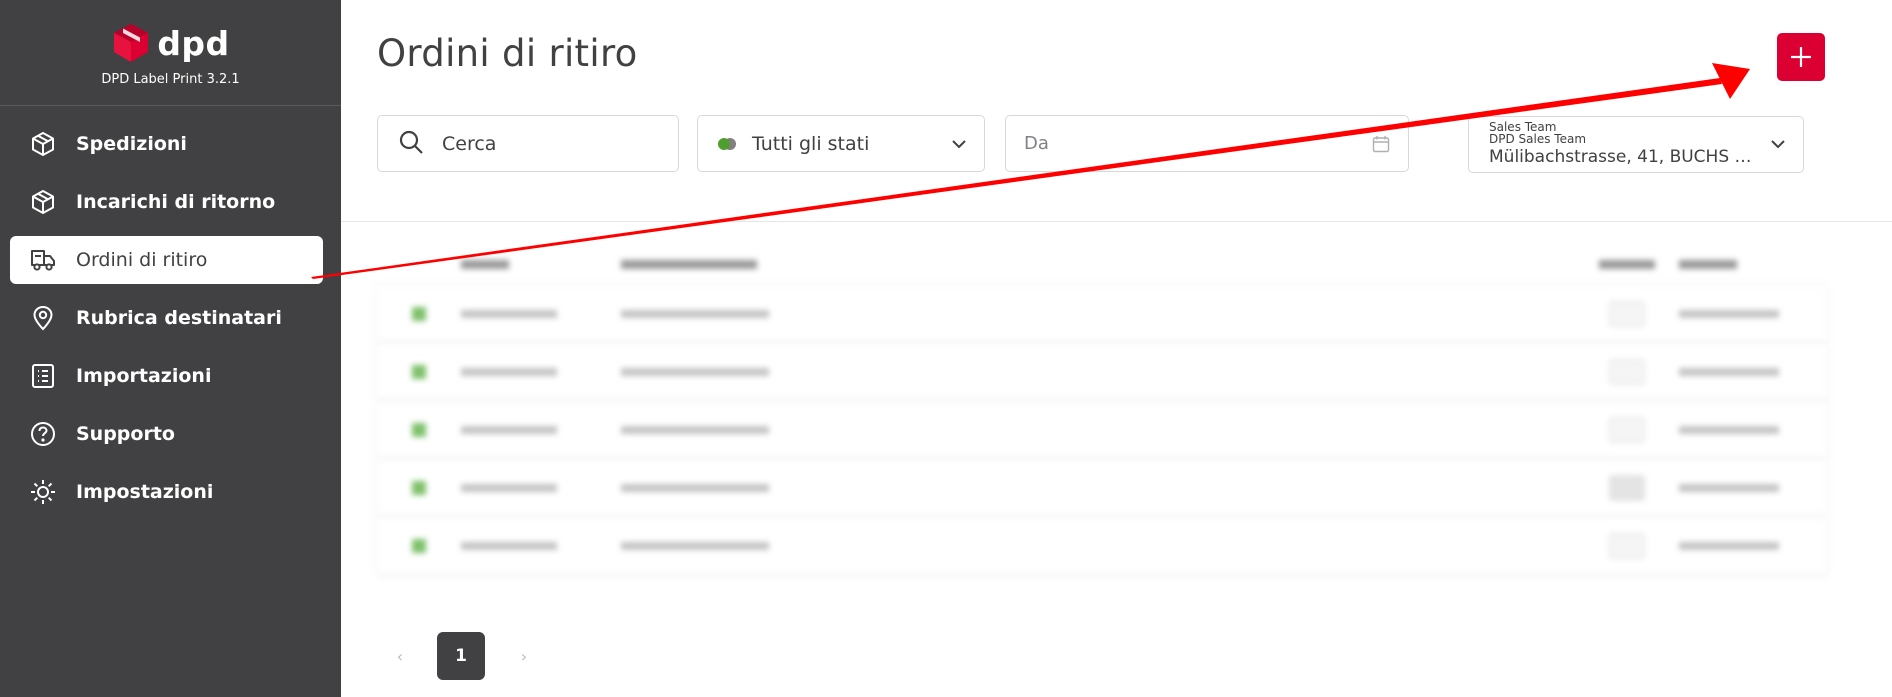 The image size is (1892, 697). I want to click on sidebar-item-ordini-di-ritiro: Ordini di ritiro, so click(166, 260).